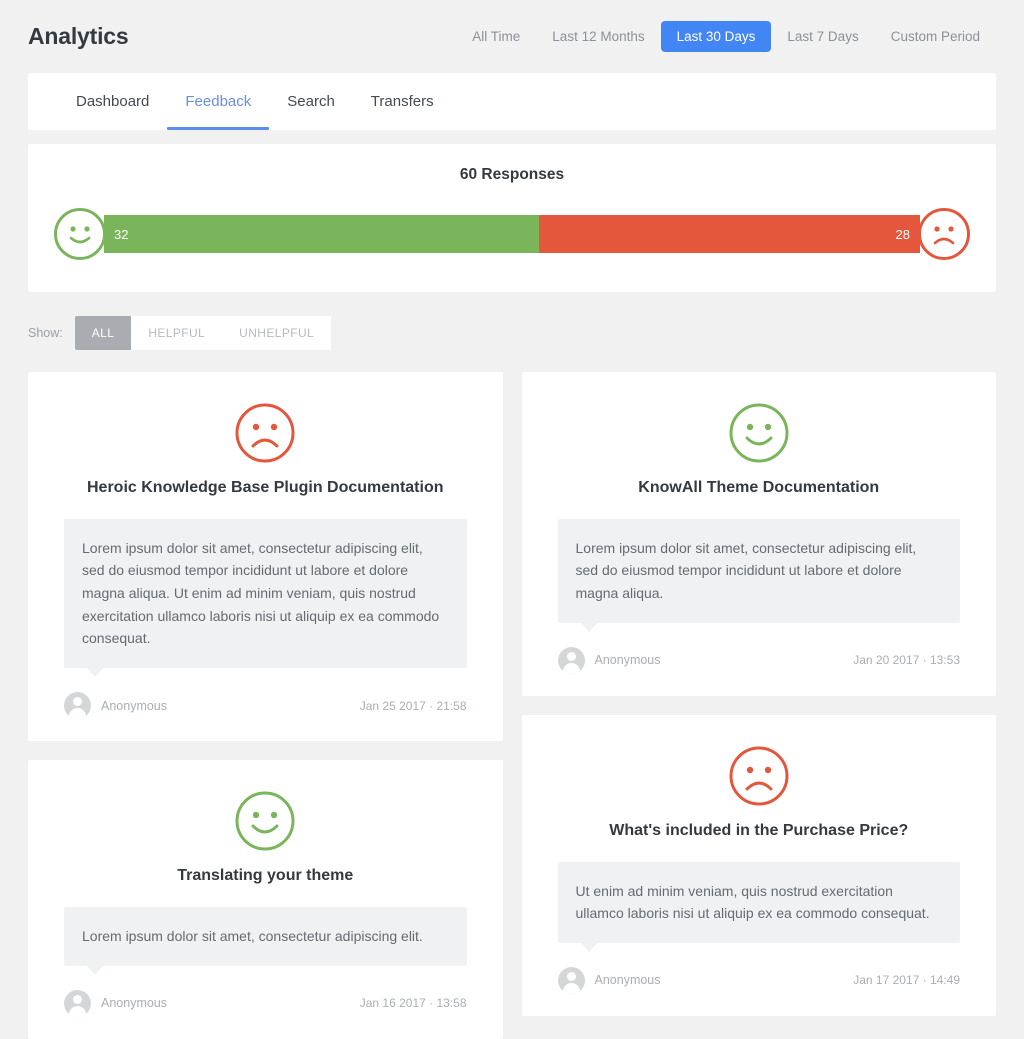  I want to click on responses-panel: 60 Responses 32 28, so click(512, 218).